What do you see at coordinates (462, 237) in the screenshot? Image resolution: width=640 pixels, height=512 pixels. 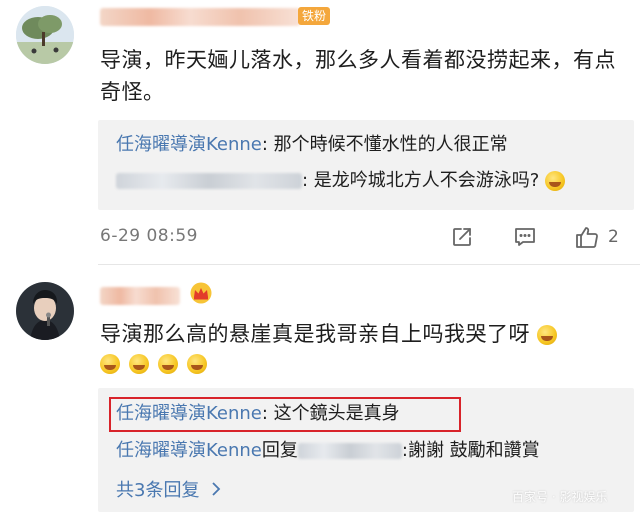 I see `share-icon` at bounding box center [462, 237].